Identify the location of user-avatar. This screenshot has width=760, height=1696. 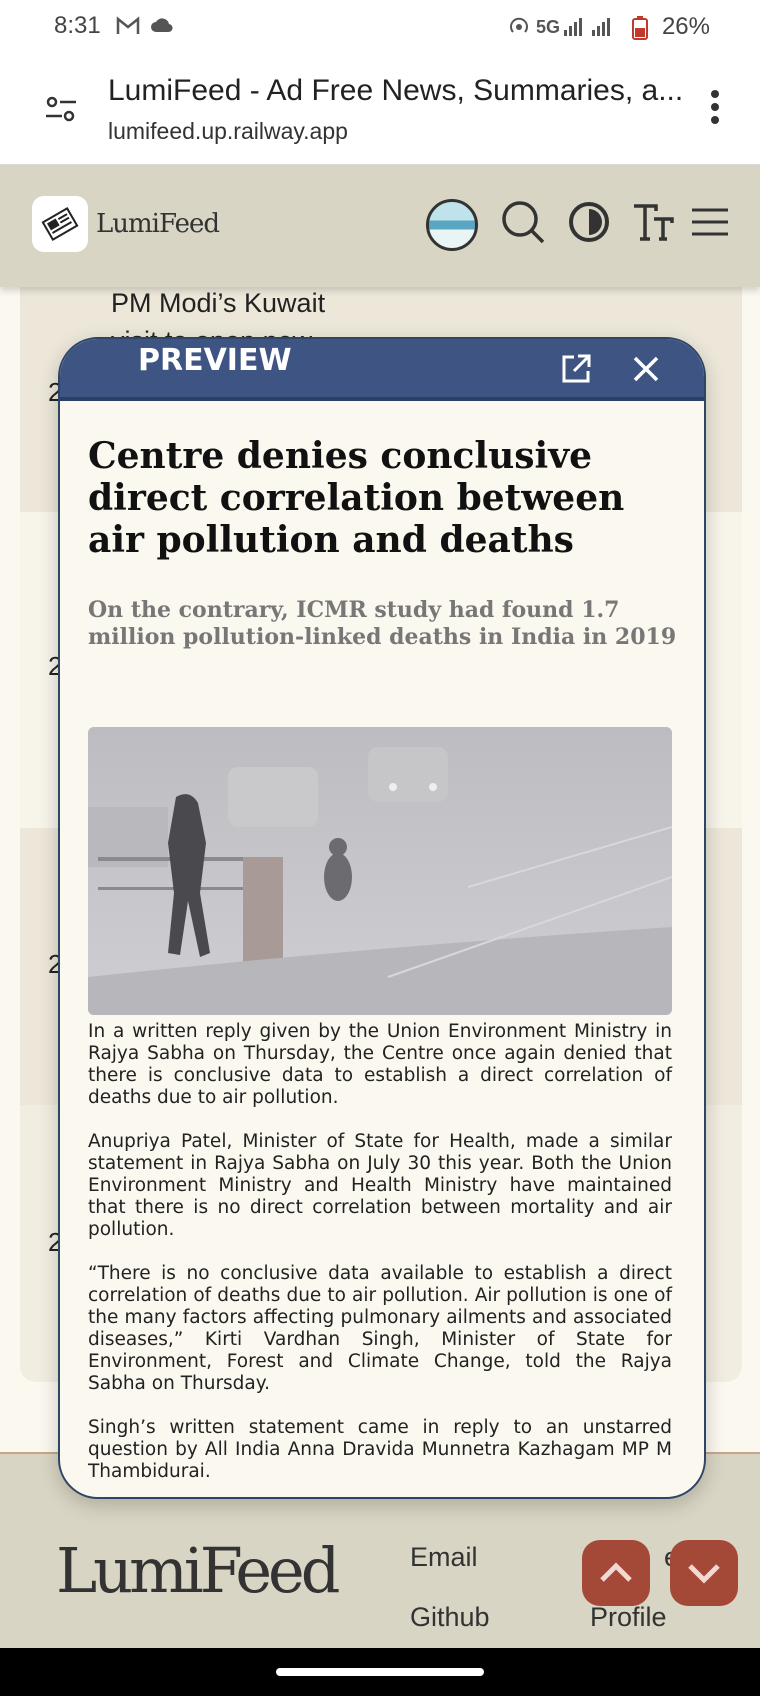
(452, 225).